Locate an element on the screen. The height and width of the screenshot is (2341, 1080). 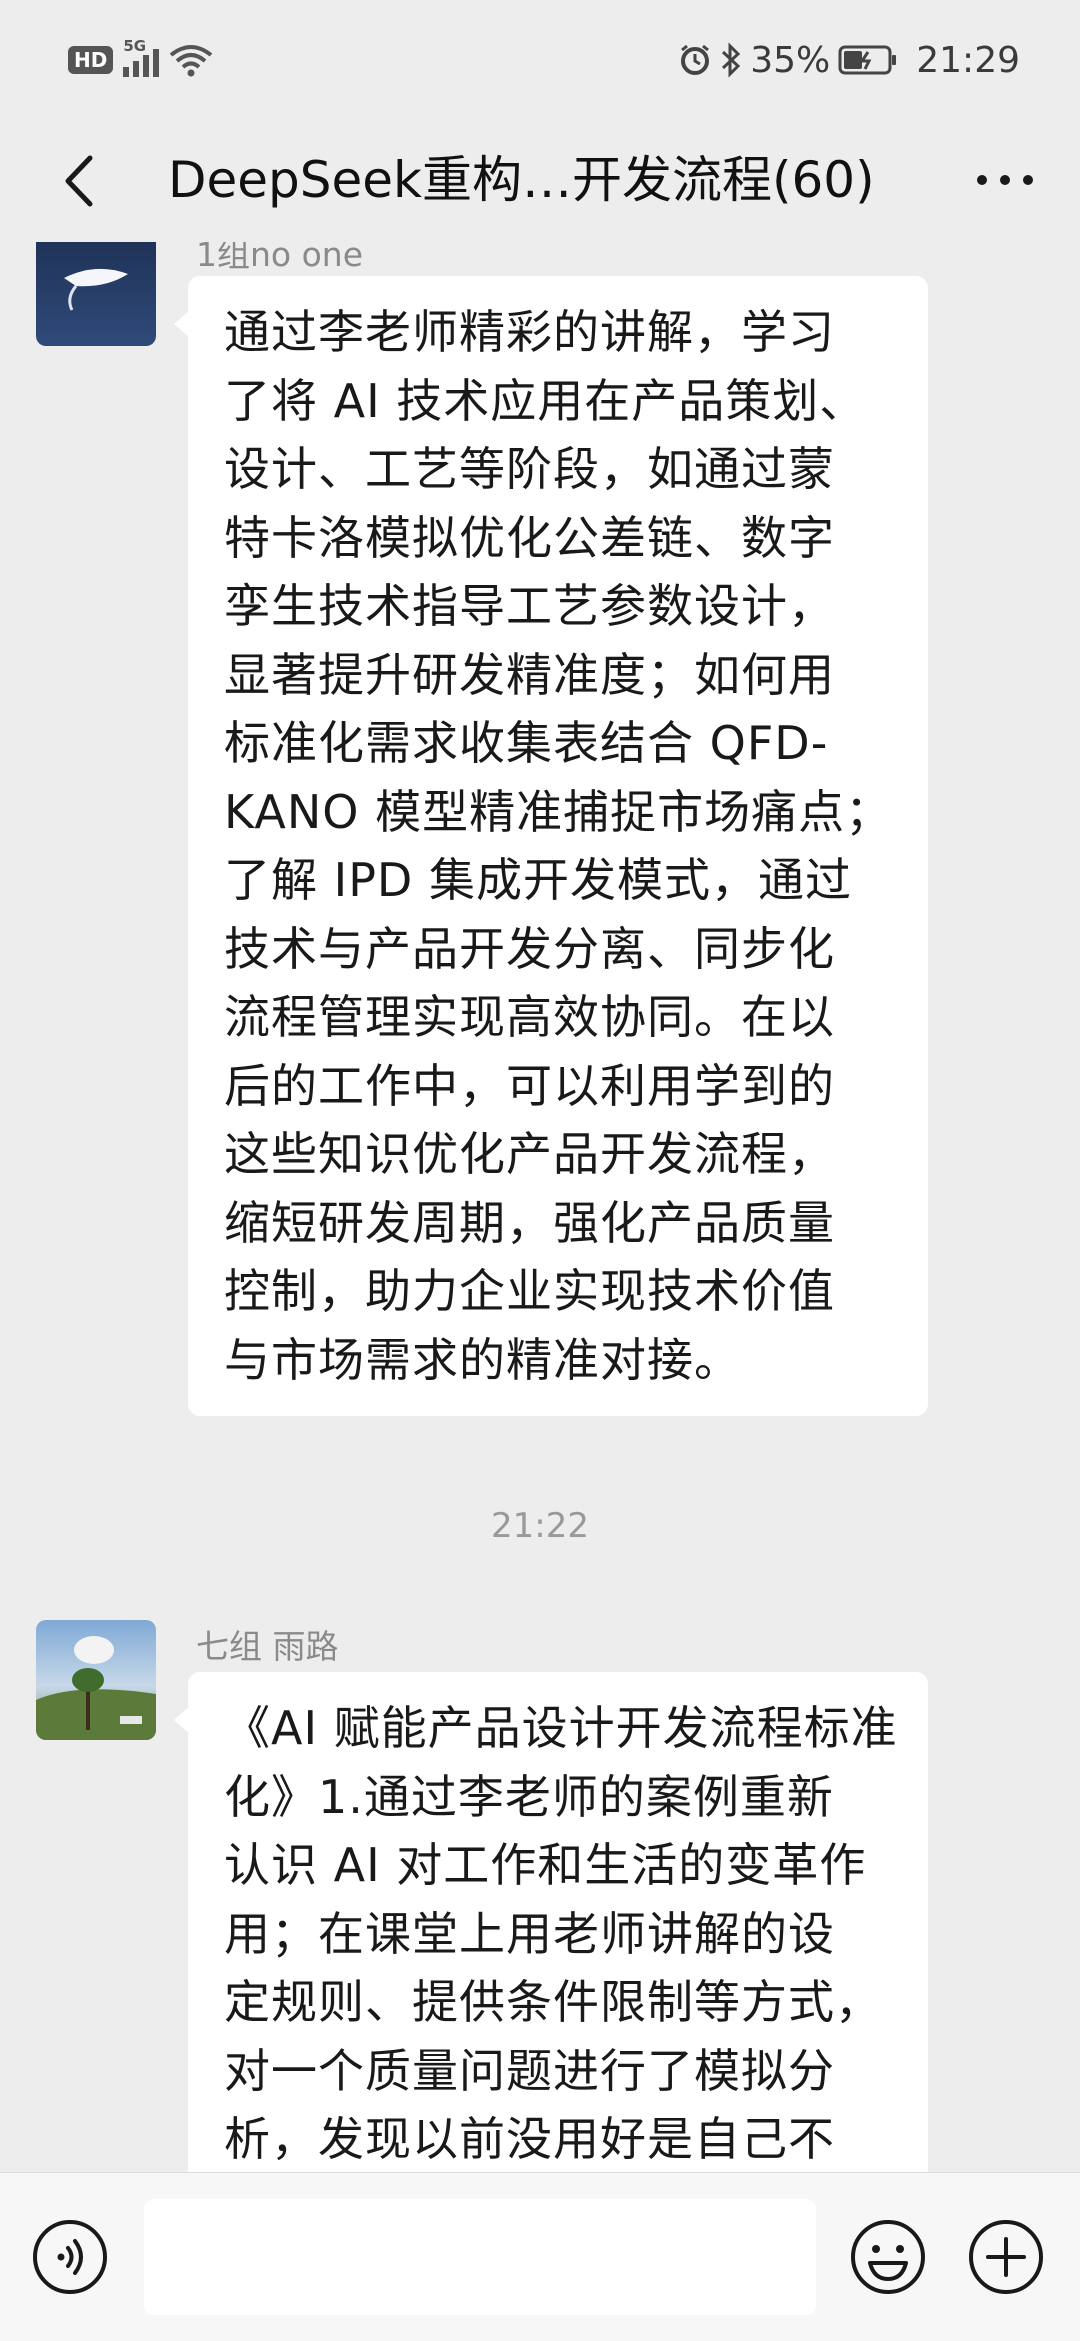
message-line: 了将 AI 技术应用在产品策划、 is located at coordinates (545, 400).